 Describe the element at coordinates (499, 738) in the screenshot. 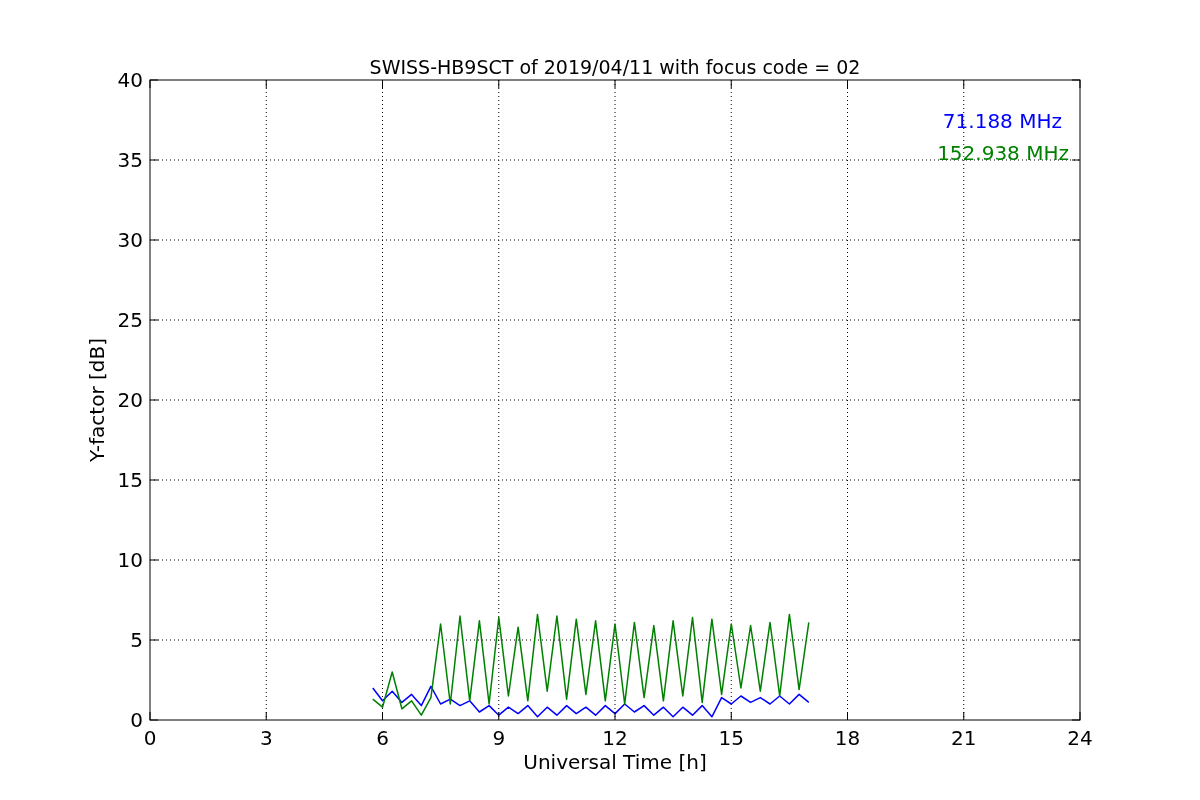

I see `x-tick-label: 9` at that location.